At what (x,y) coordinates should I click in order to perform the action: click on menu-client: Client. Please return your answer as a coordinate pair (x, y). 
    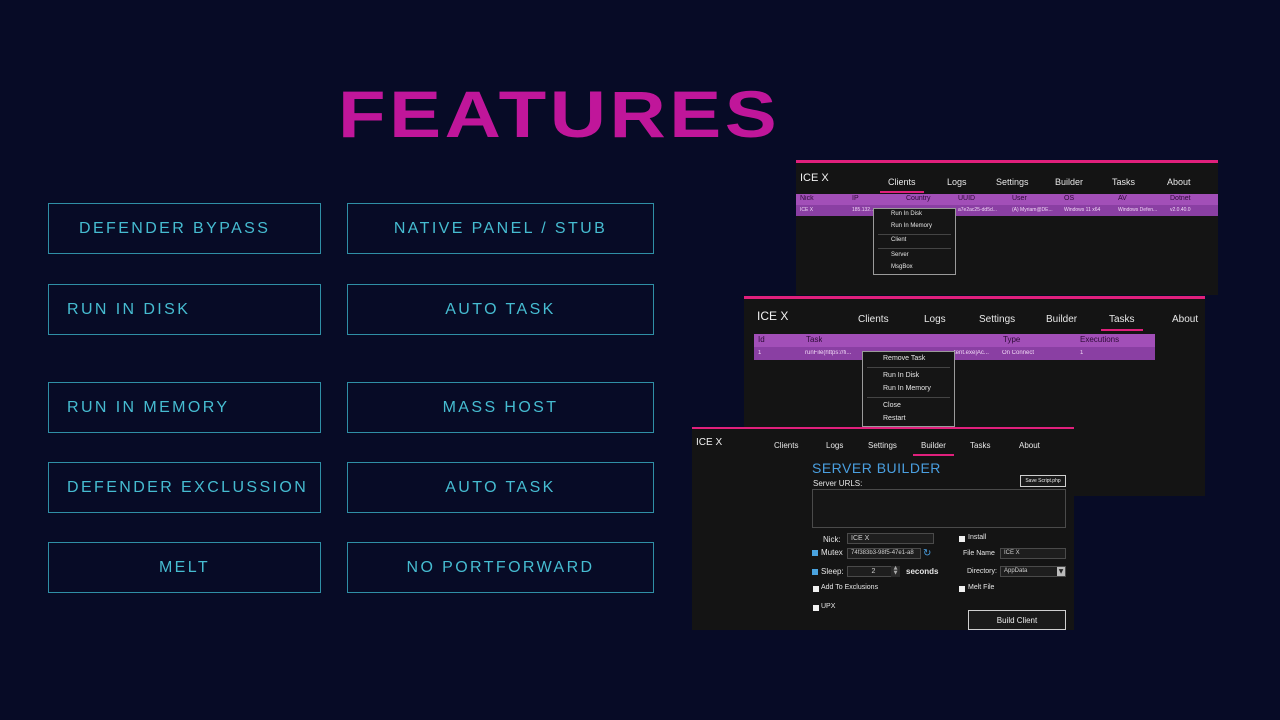
    Looking at the image, I should click on (898, 240).